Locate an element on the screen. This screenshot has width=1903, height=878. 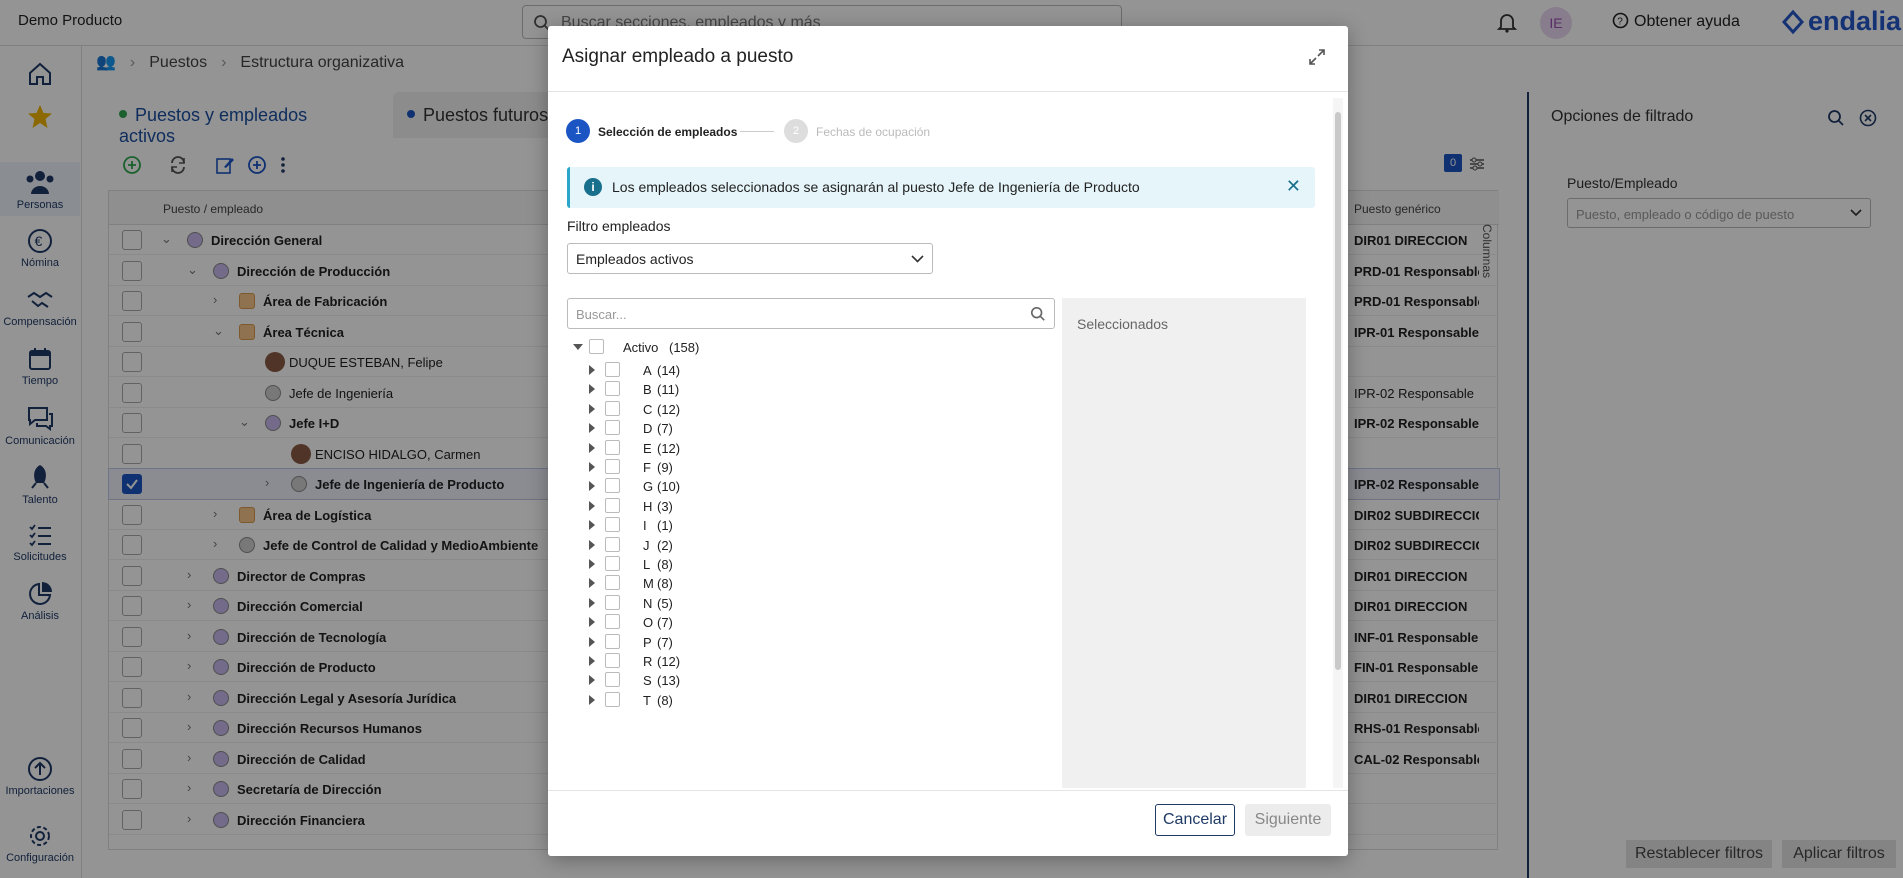
tree-node-label: B is located at coordinates (647, 390).